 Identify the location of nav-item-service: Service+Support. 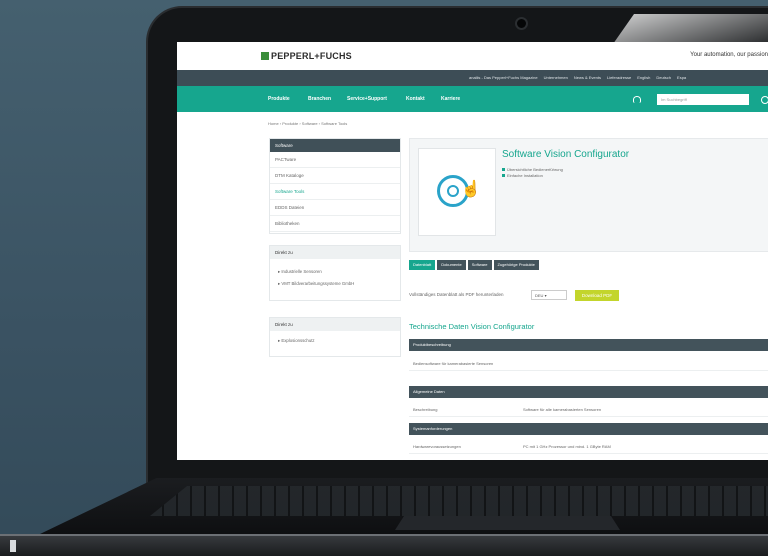
(367, 99).